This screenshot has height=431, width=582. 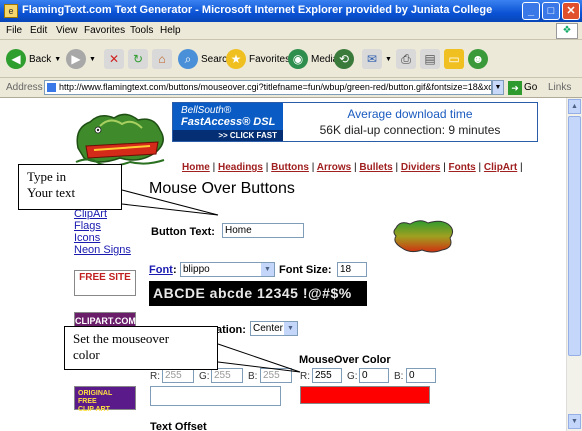 I want to click on back-label: Back, so click(x=40, y=59).